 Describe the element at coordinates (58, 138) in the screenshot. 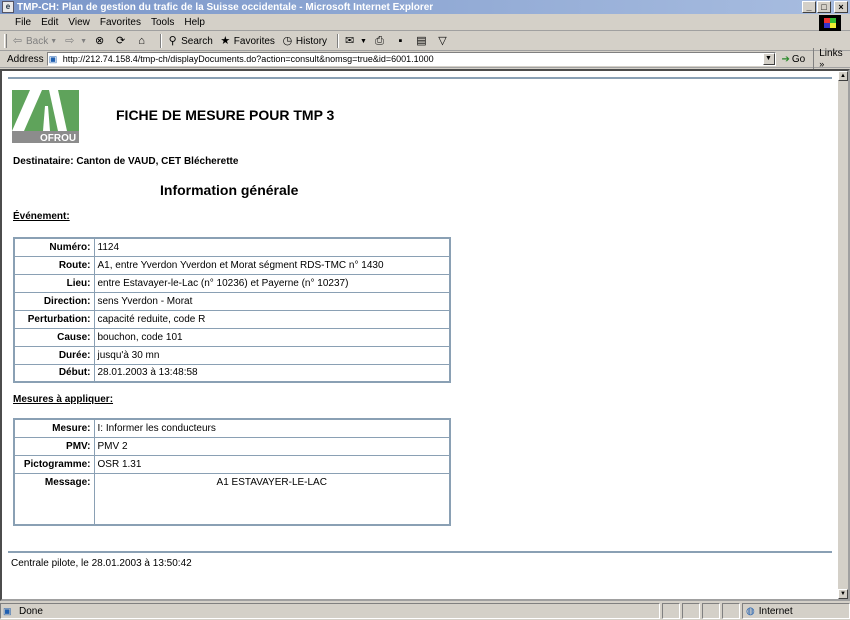

I see `logo-text: OFROU` at that location.